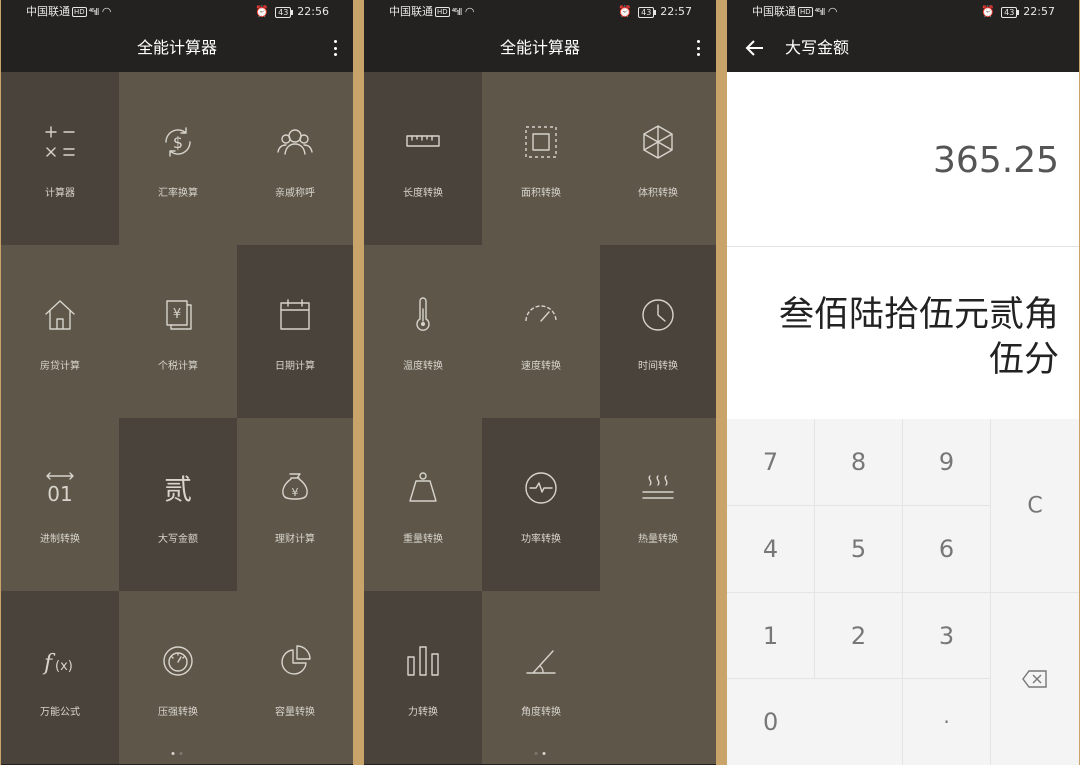  I want to click on svg-text: 贰, so click(178, 489).